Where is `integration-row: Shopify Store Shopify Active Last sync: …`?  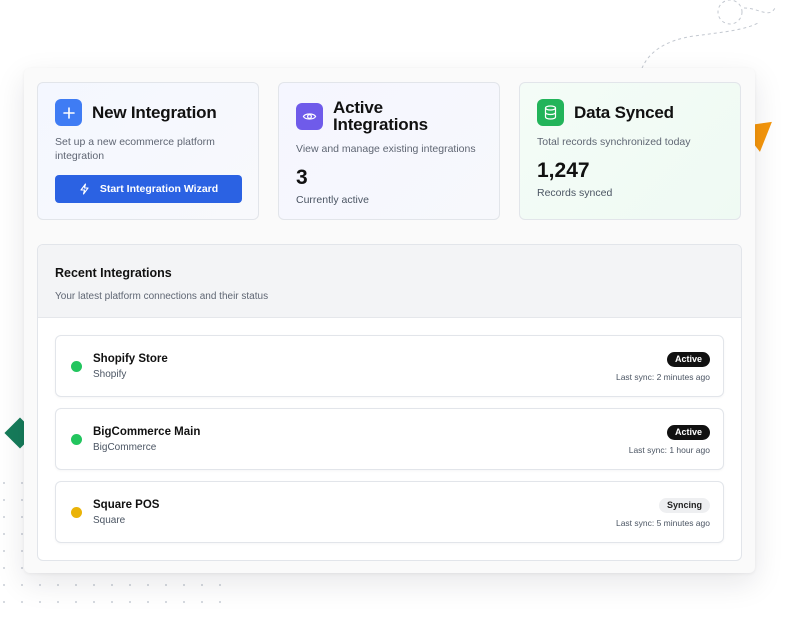
integration-row: Shopify Store Shopify Active Last sync: … is located at coordinates (389, 366).